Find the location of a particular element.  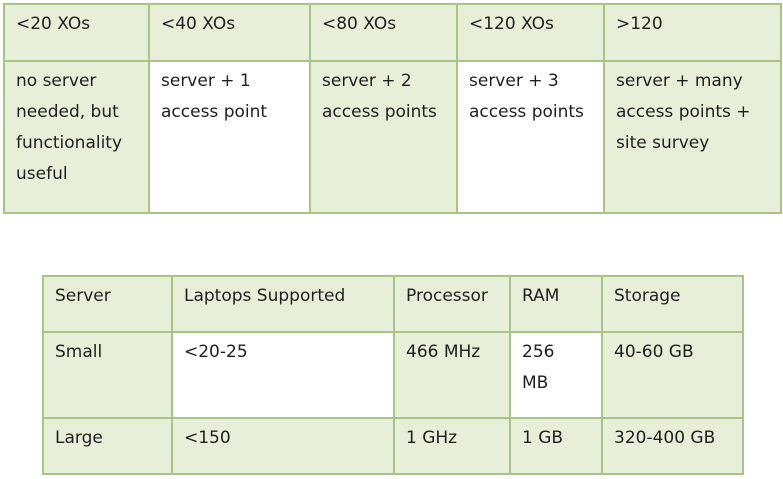

header-cell: RAM is located at coordinates (556, 304).